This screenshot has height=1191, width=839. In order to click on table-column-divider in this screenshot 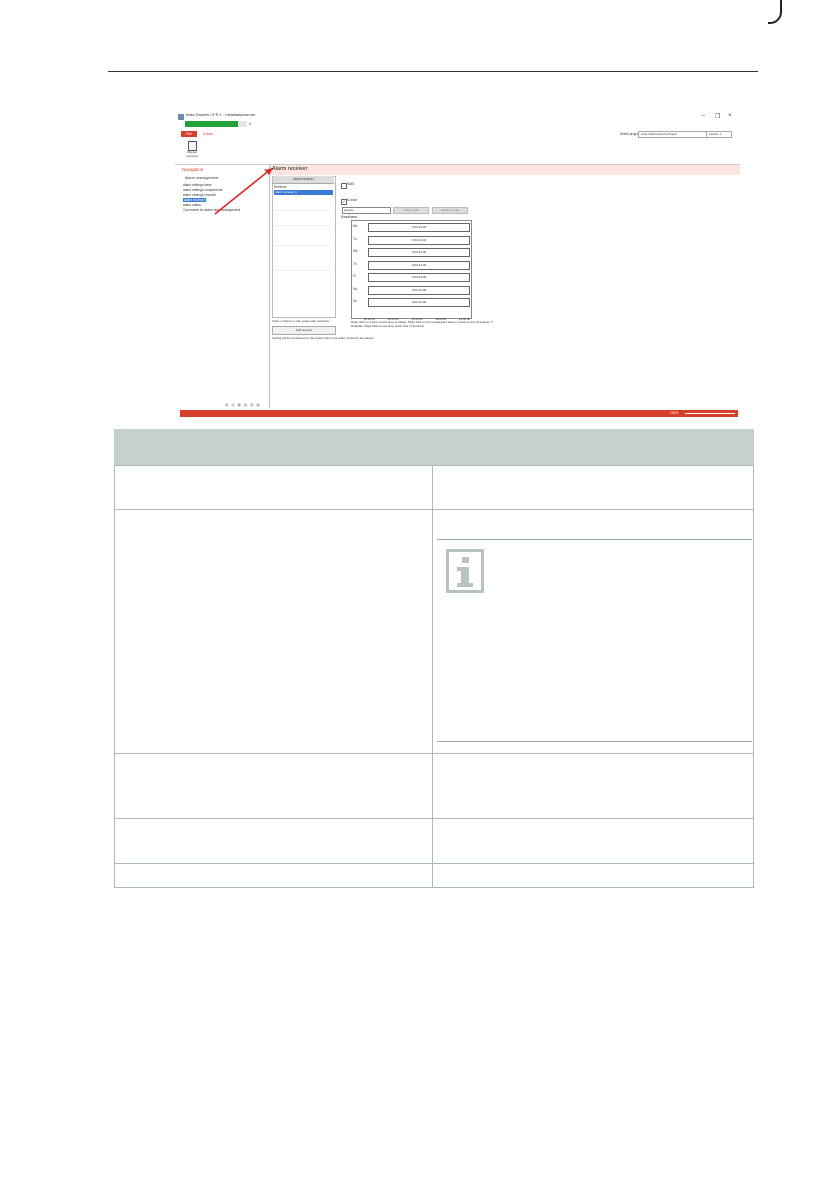, I will do `click(432, 676)`.